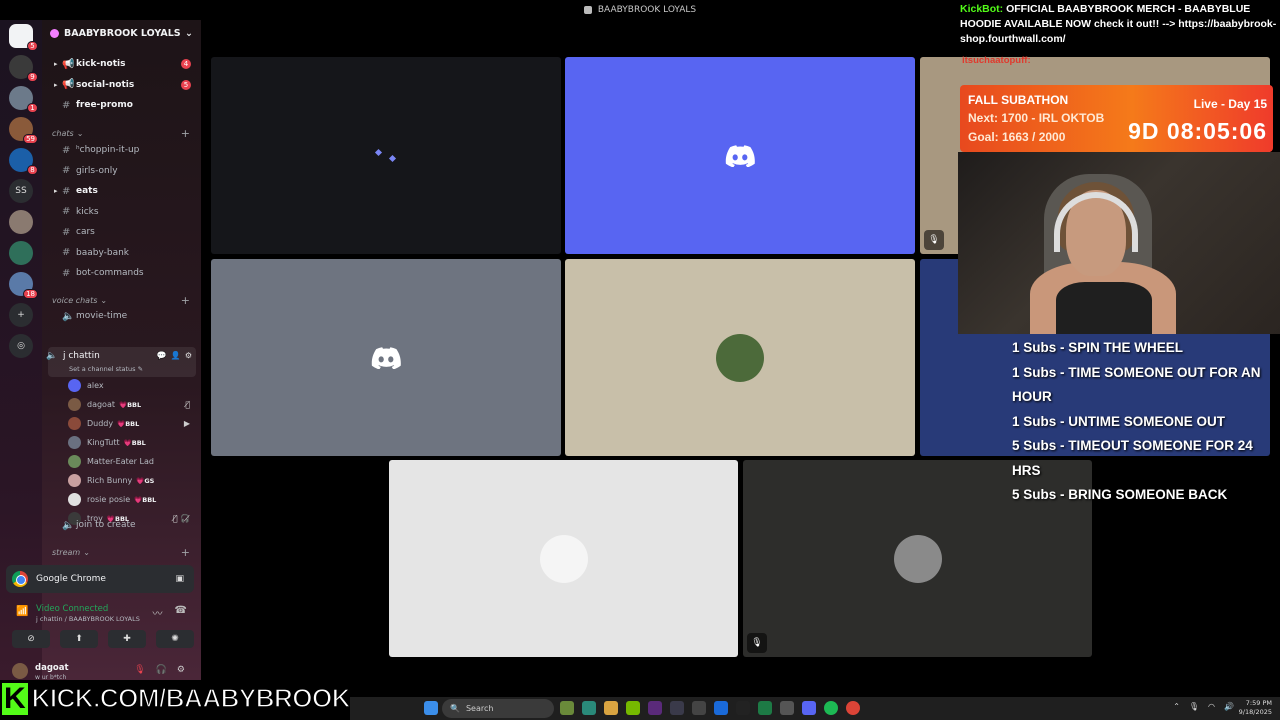 This screenshot has width=1280, height=720. Describe the element at coordinates (743, 708) in the screenshot. I see `capcut-icon` at that location.